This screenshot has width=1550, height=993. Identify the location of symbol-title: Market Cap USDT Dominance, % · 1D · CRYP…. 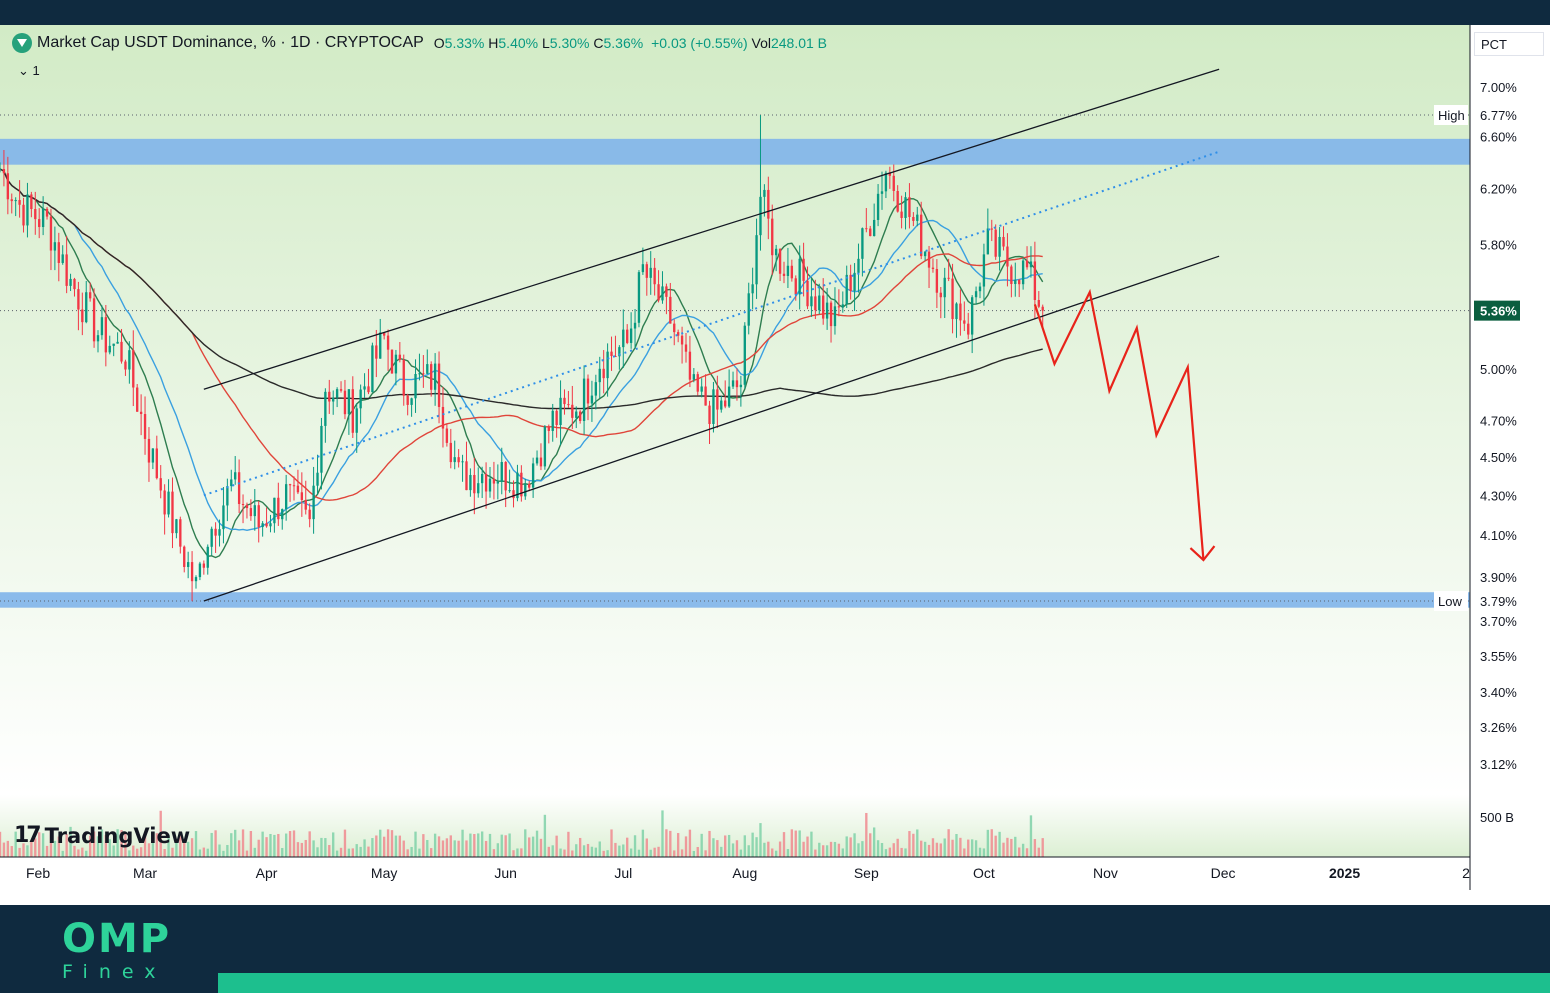
(230, 43).